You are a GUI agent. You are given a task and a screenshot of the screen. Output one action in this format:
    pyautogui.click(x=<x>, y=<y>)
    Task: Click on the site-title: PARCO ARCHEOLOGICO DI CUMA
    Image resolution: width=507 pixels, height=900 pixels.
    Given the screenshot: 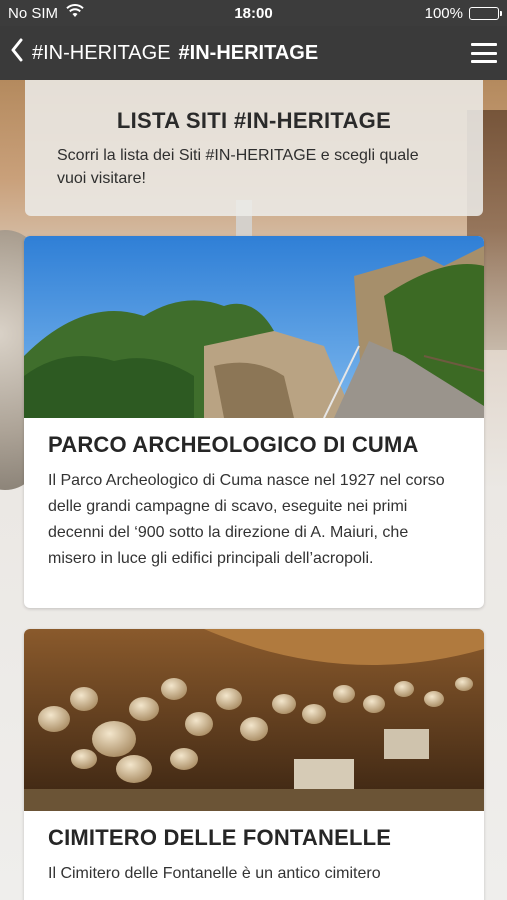 What is the action you would take?
    pyautogui.click(x=233, y=444)
    